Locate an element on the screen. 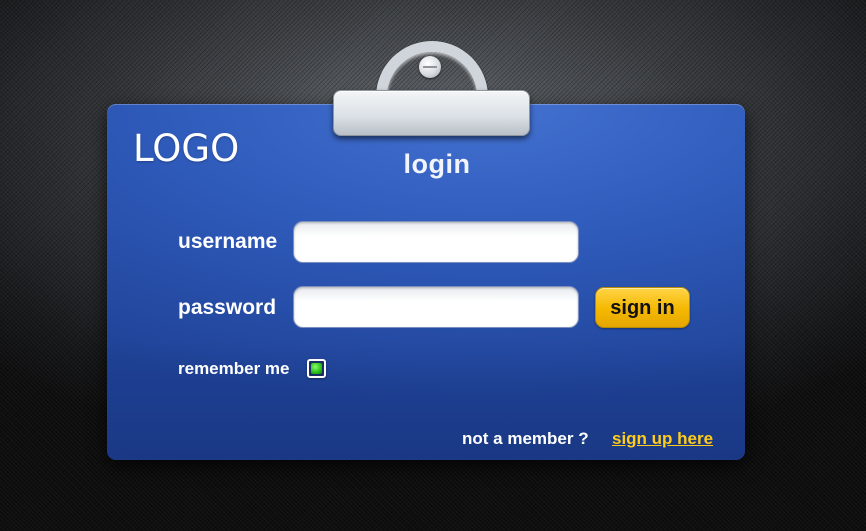 This screenshot has height=531, width=866. sign-up-link: sign up here is located at coordinates (662, 439).